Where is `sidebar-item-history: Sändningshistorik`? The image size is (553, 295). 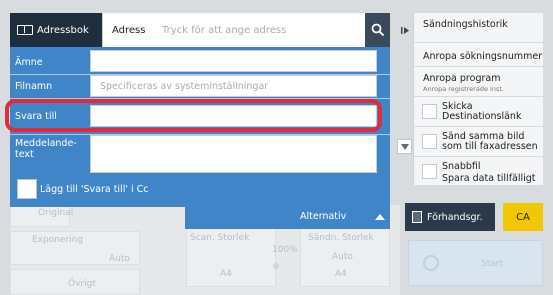
sidebar-item-history: Sändningshistorik is located at coordinates (479, 28).